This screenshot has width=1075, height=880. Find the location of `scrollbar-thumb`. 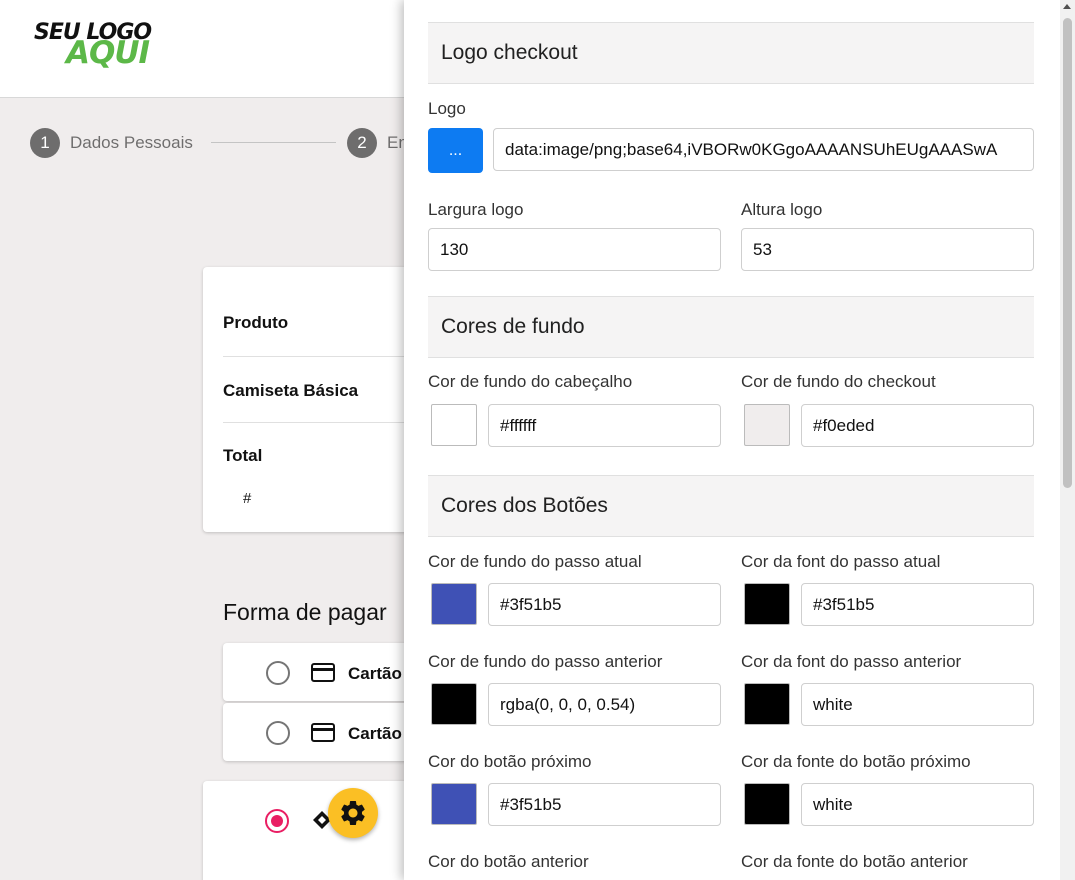

scrollbar-thumb is located at coordinates (1067, 253).